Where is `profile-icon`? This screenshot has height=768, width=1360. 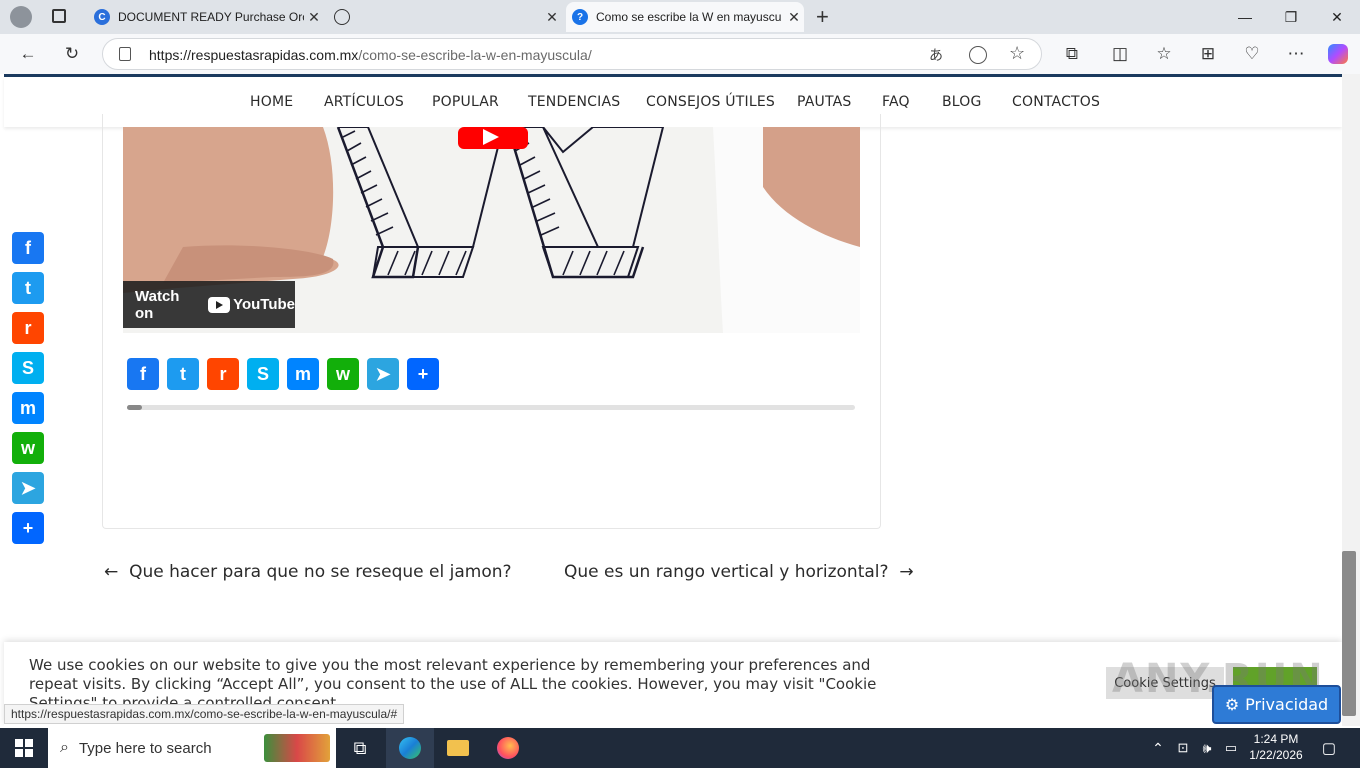 profile-icon is located at coordinates (21, 17).